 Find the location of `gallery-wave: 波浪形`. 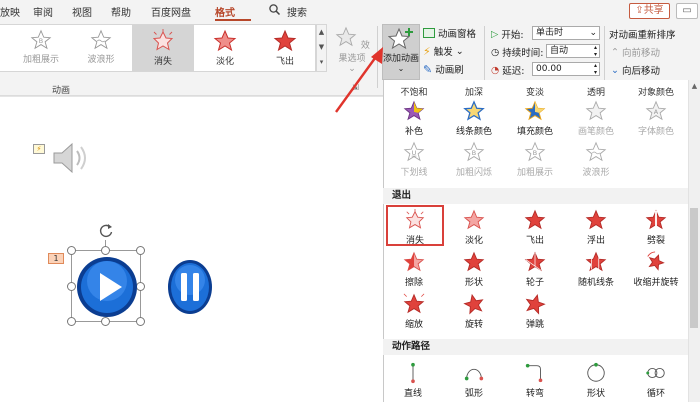

gallery-wave: 波浪形 is located at coordinates (101, 48).